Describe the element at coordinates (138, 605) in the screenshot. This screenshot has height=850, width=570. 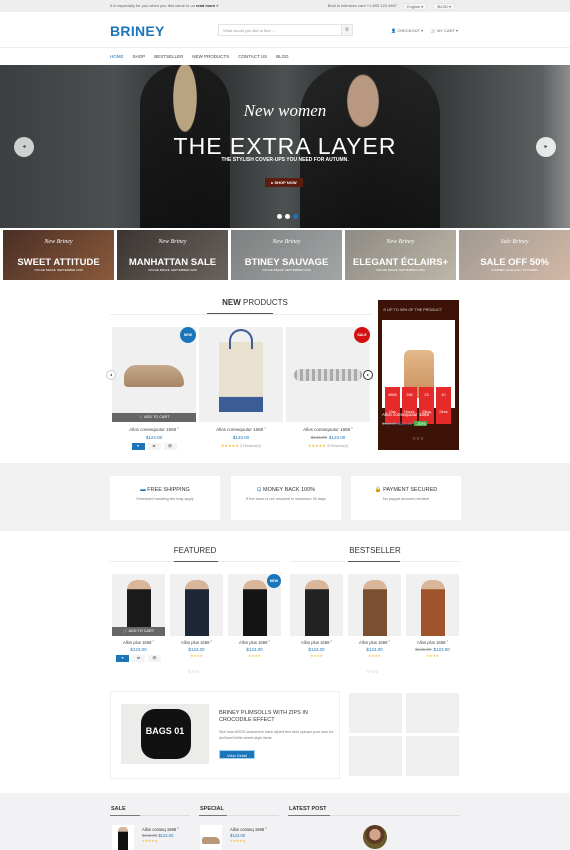
I see `product-image: 🛒 ADD TO CART` at that location.